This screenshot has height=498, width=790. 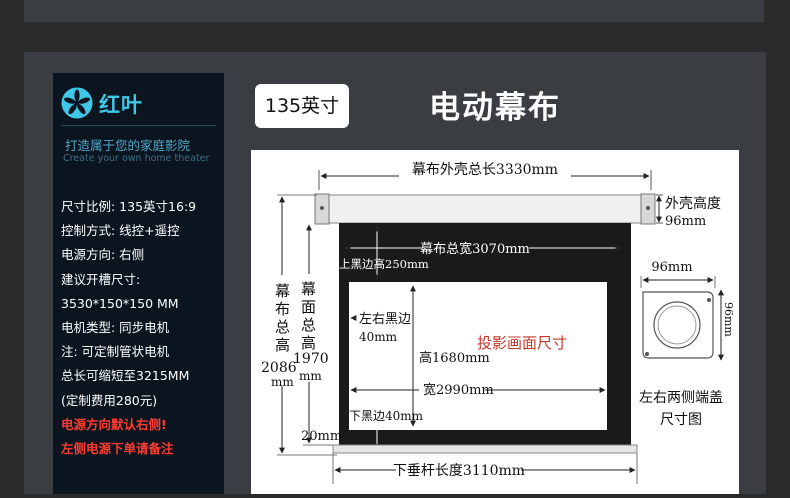 I want to click on bottom-gap-label: 20mm, so click(x=321, y=436).